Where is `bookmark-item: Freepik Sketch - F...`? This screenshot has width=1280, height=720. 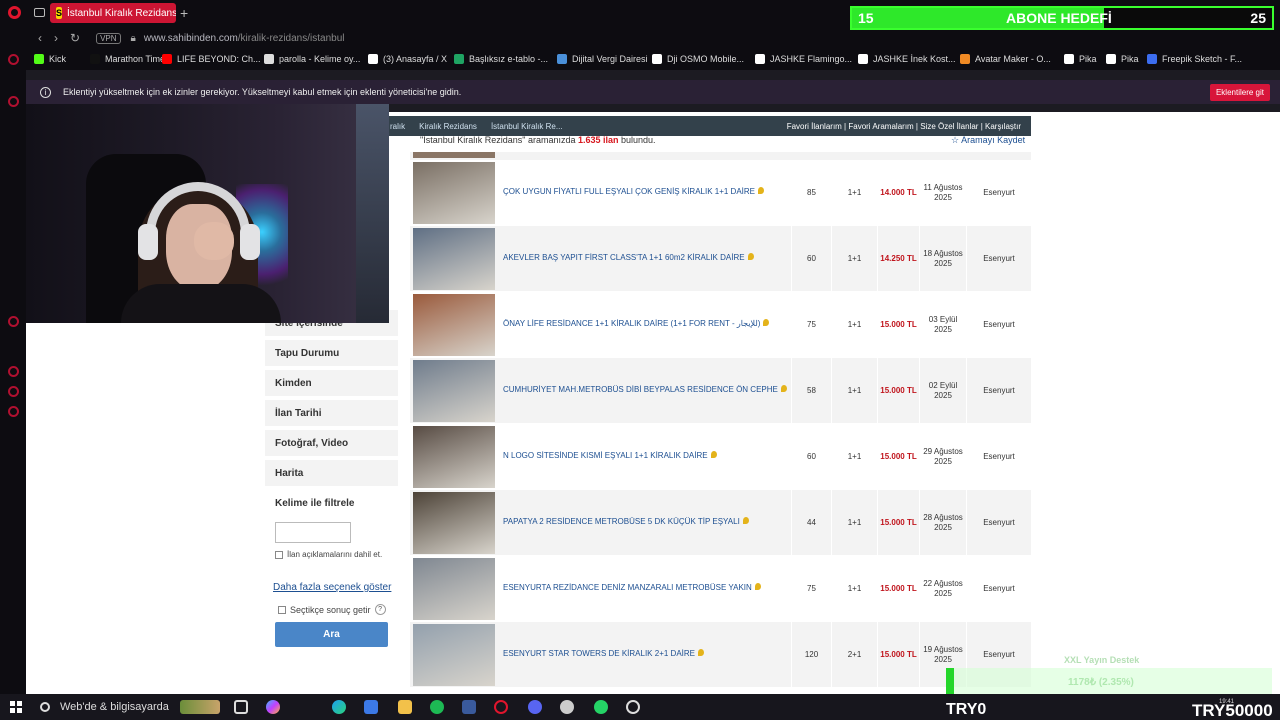
bookmark-item: Freepik Sketch - F... is located at coordinates (1194, 59).